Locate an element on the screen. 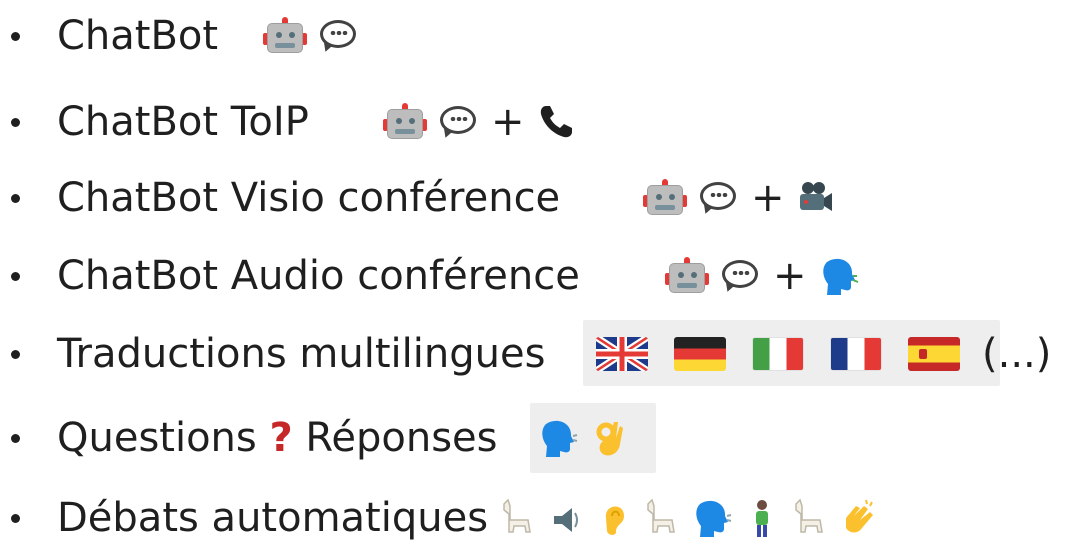 Image resolution: width=1075 pixels, height=546 pixels. list-item-chatbot-toip: ChatBot ToIP + is located at coordinates (537, 122).